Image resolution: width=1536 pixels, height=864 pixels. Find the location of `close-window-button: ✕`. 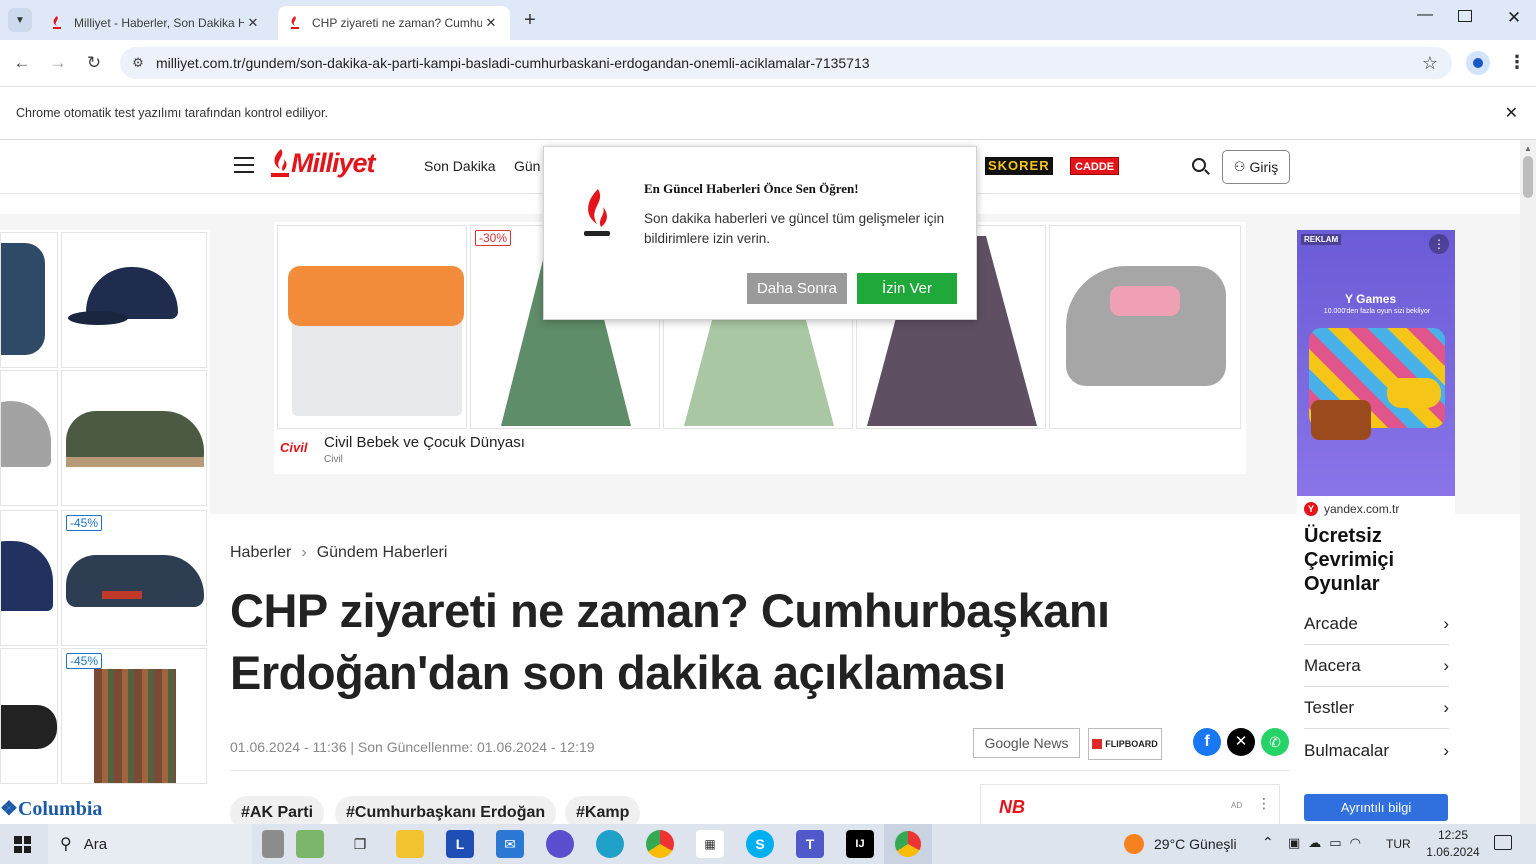

close-window-button: ✕ is located at coordinates (1514, 20).